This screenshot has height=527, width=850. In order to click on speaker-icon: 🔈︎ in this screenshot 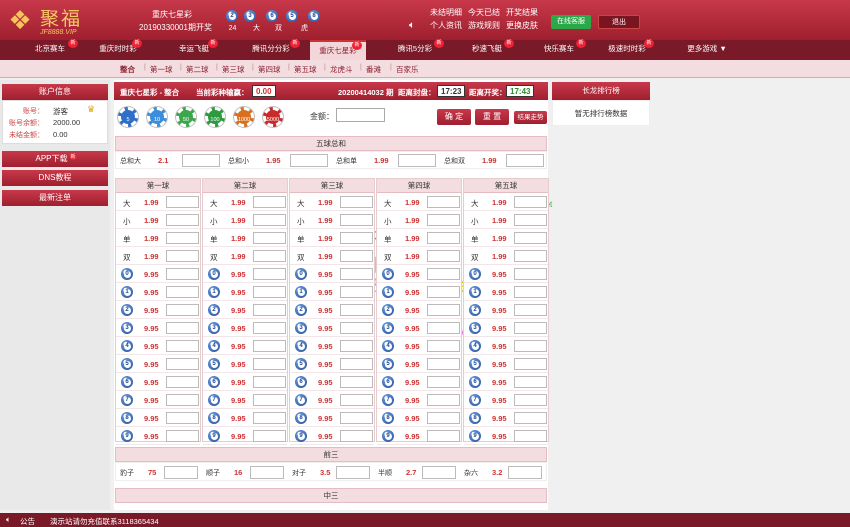, I will do `click(412, 25)`.